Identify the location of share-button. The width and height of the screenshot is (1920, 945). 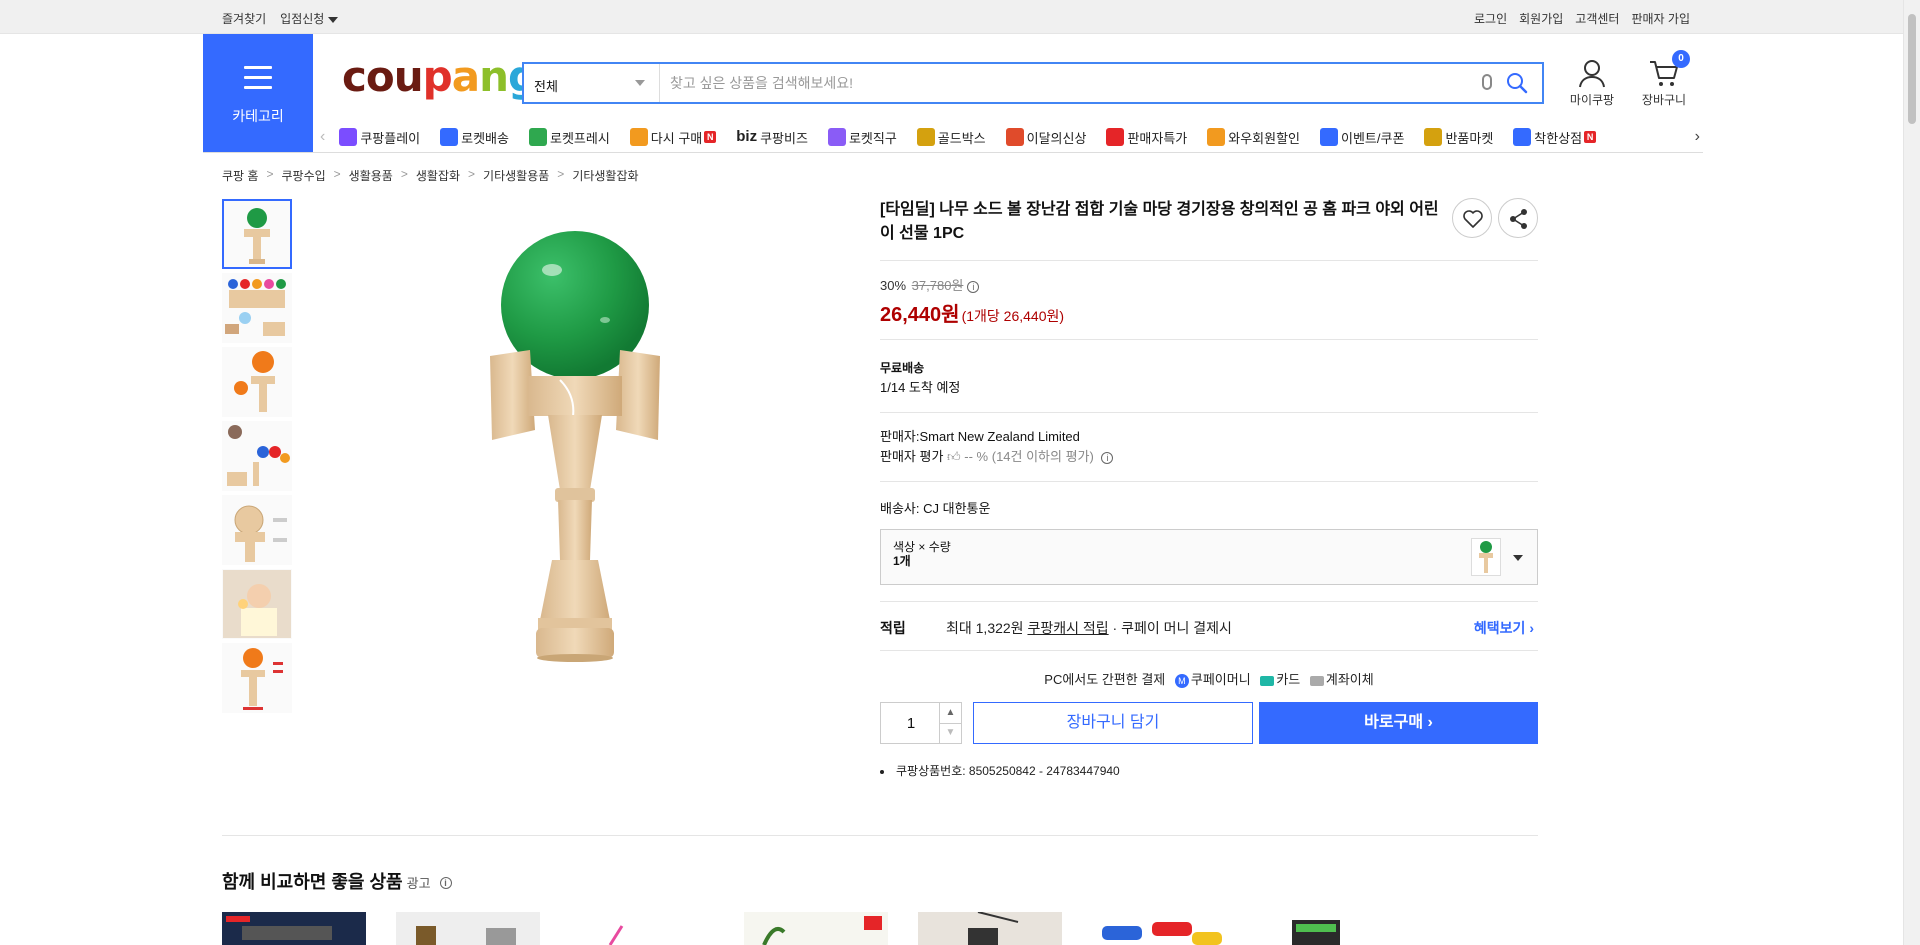
(1518, 218).